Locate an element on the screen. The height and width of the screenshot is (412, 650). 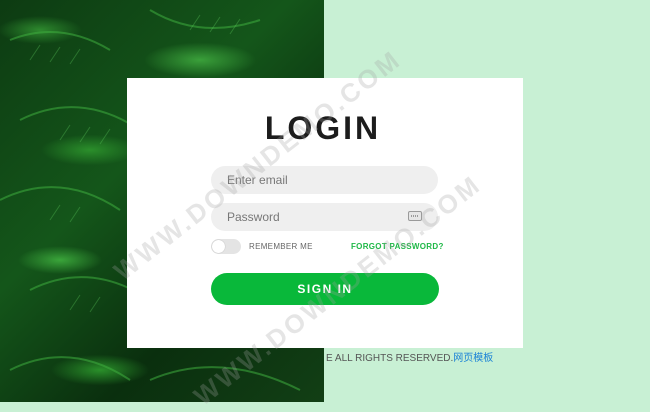
toggle-knob is located at coordinates (218, 246).